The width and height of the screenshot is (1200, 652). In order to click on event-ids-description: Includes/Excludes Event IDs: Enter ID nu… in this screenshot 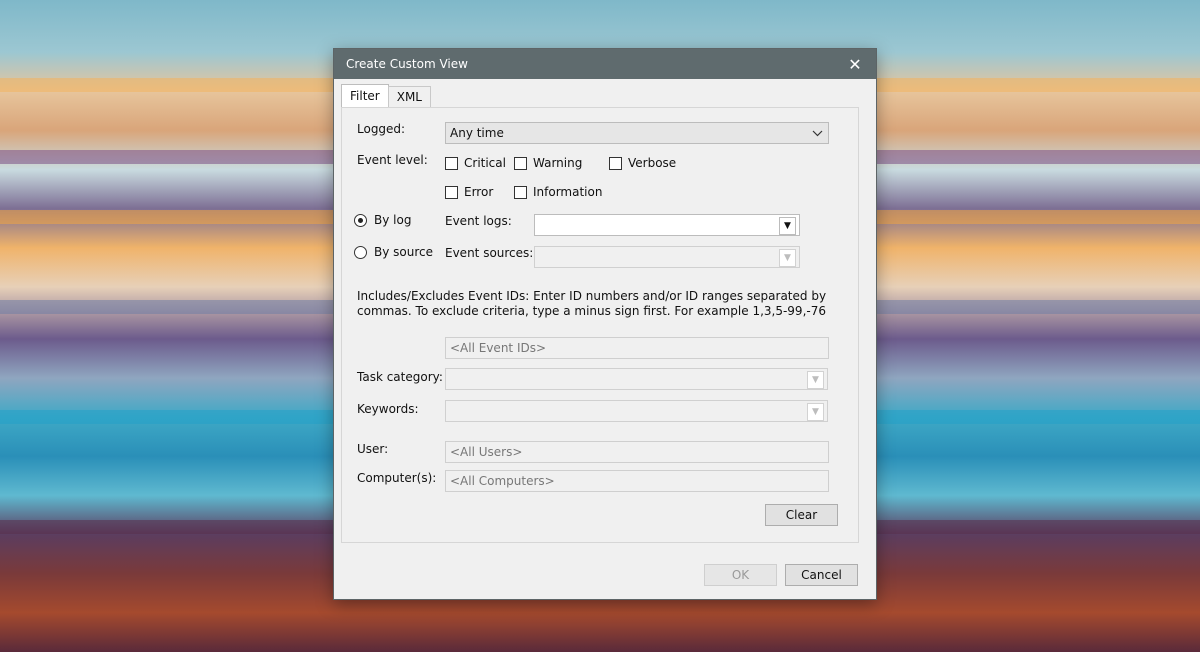, I will do `click(592, 303)`.